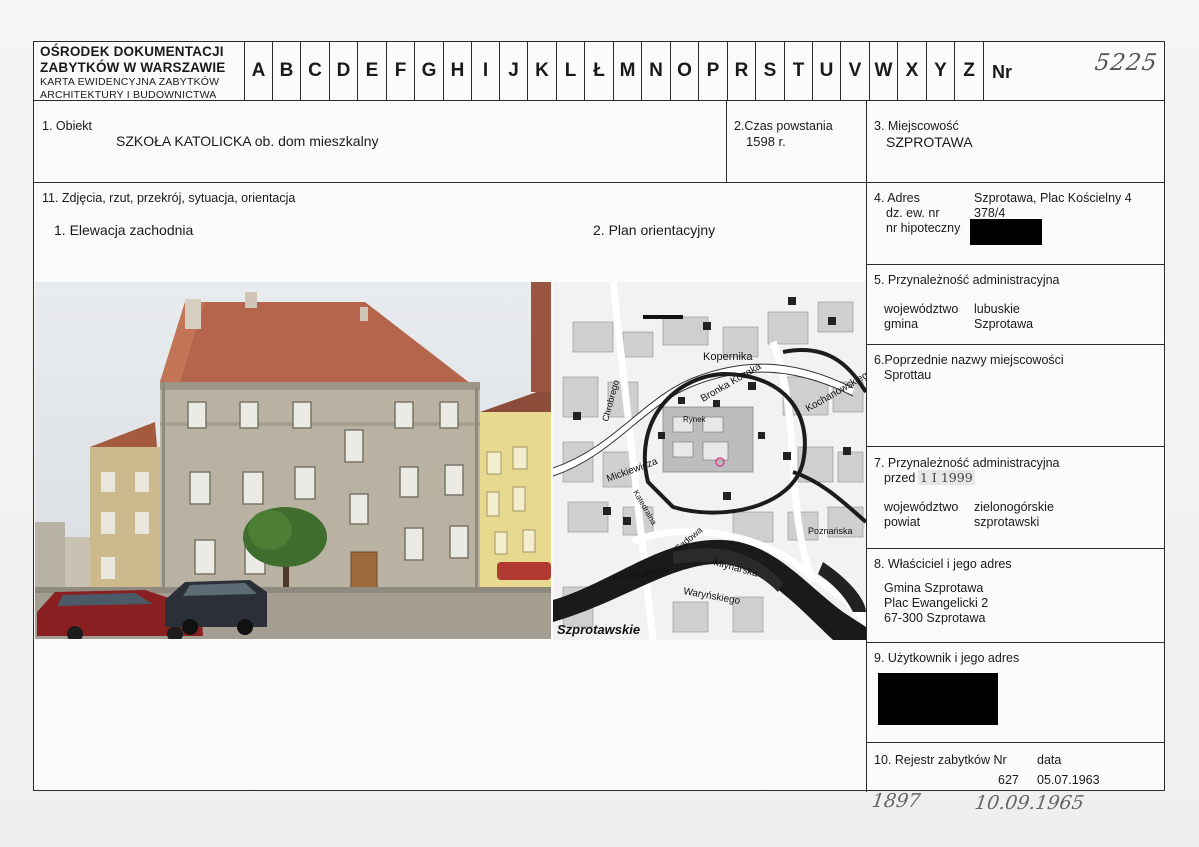 The width and height of the screenshot is (1199, 847). Describe the element at coordinates (684, 71) in the screenshot. I see `index-letter-o: O` at that location.